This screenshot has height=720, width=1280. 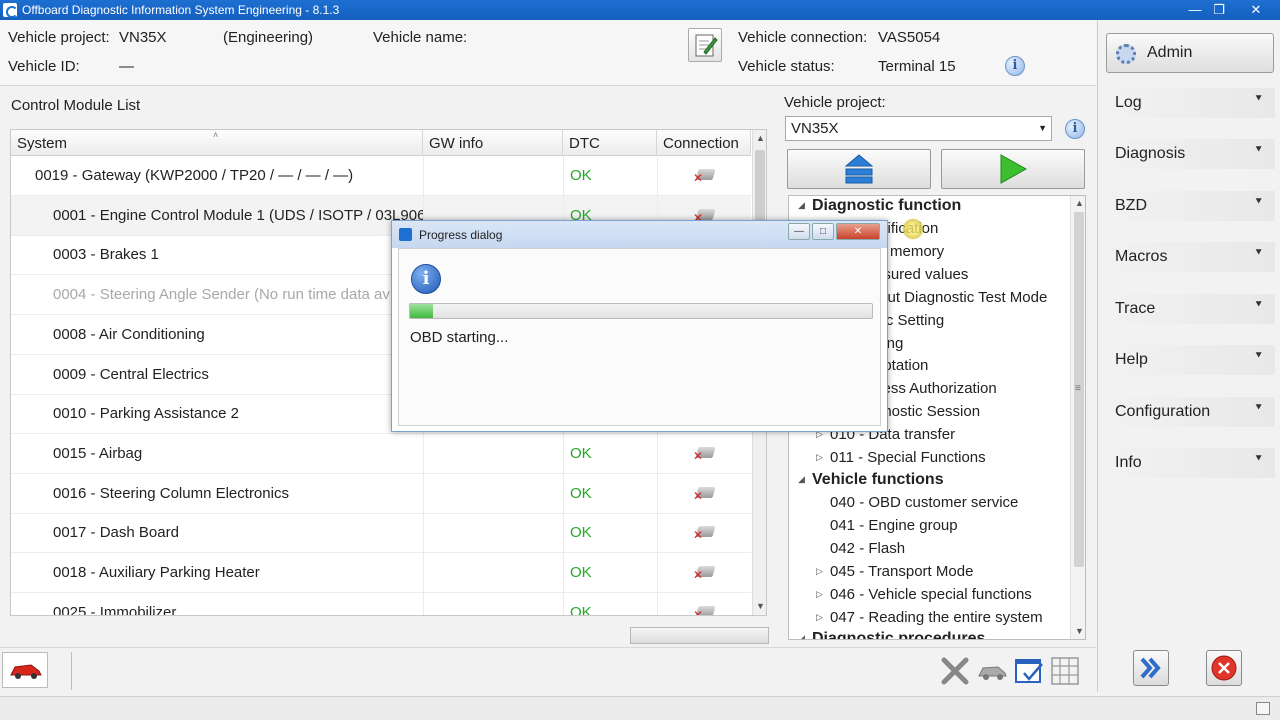 I want to click on project-info-icon: i, so click(x=1075, y=129).